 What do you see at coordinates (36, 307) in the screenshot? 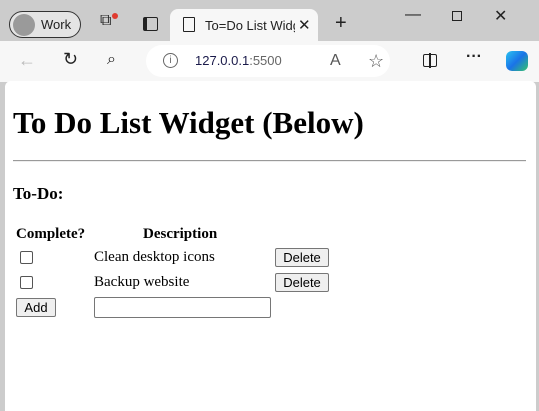
I see `add-button: Add` at bounding box center [36, 307].